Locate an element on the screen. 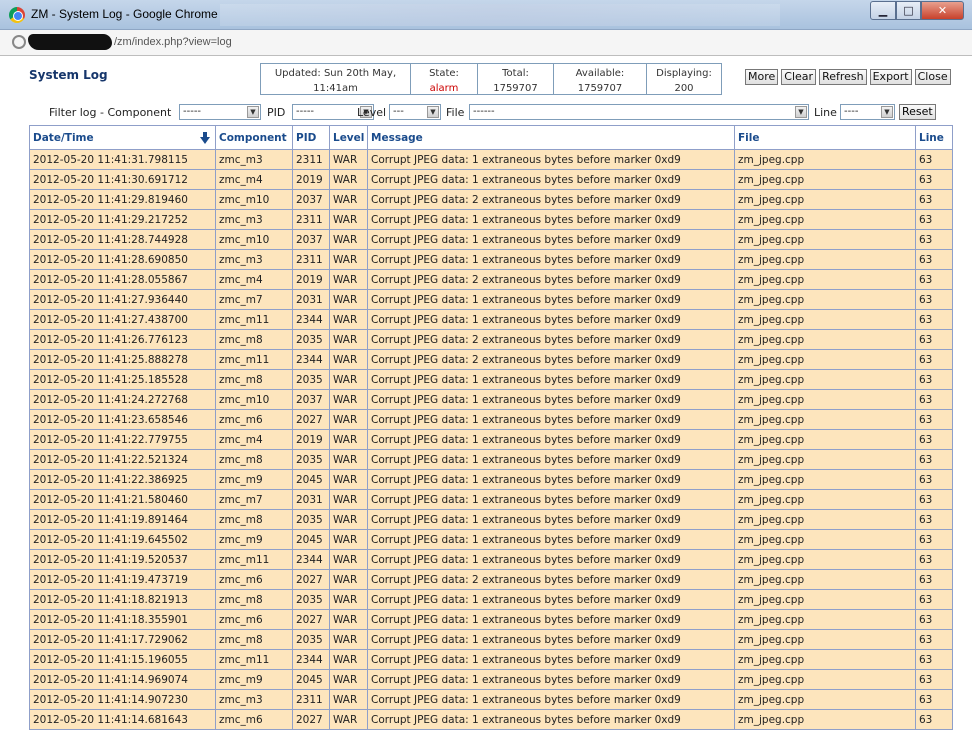 Image resolution: width=972 pixels, height=738 pixels. cell-pid: 2031 is located at coordinates (311, 499).